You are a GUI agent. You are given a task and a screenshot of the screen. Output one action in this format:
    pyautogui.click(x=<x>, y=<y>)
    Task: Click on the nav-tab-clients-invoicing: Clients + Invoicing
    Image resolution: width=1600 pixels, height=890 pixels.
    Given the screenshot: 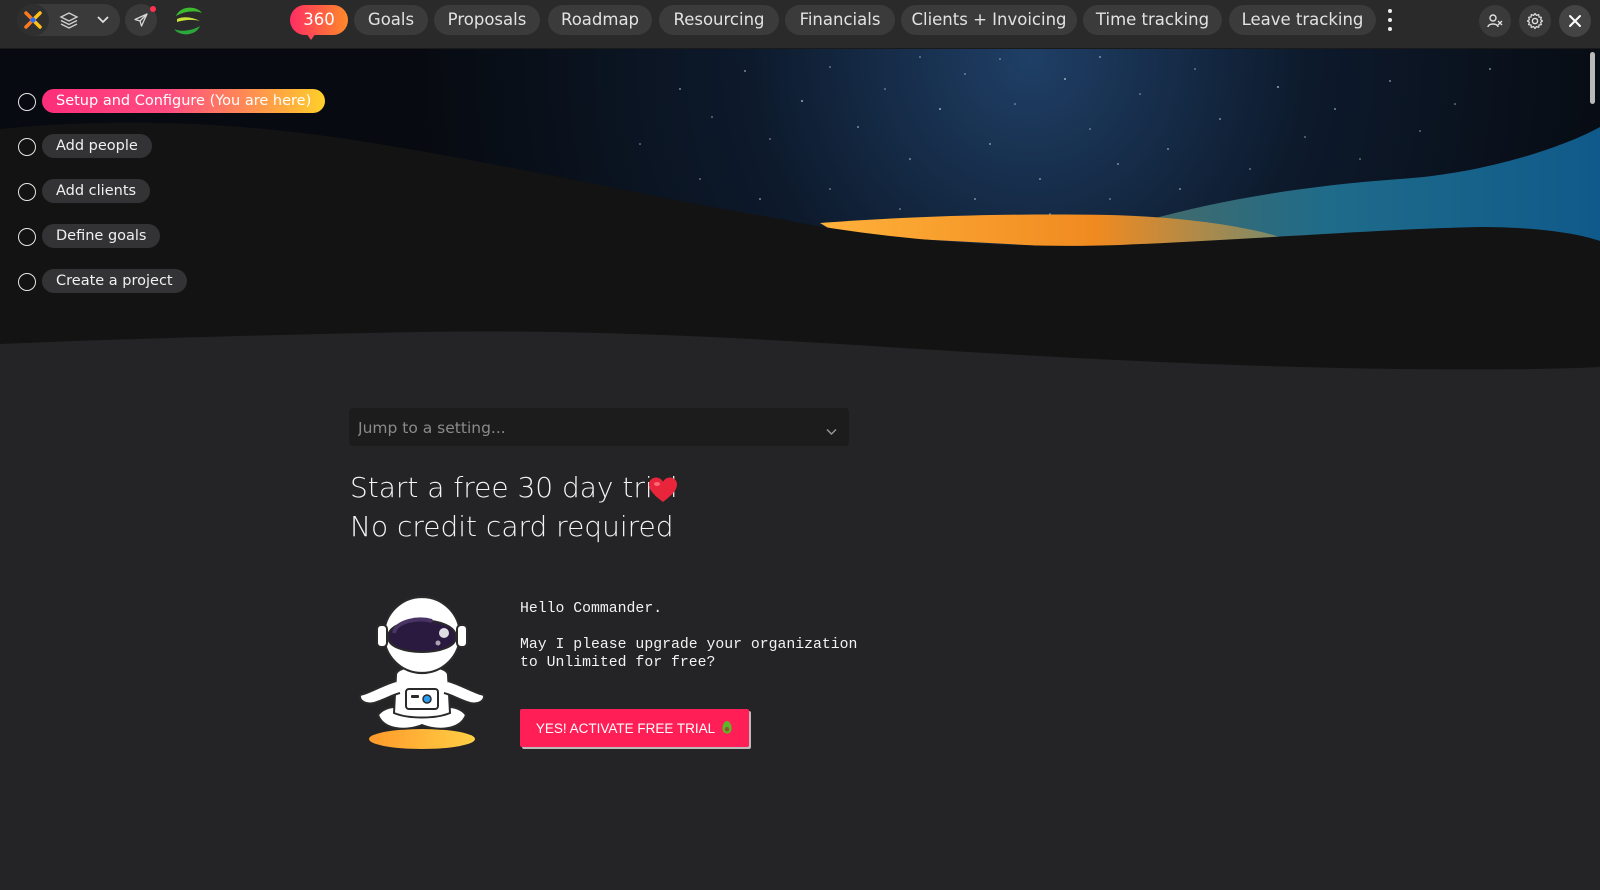 What is the action you would take?
    pyautogui.click(x=989, y=20)
    